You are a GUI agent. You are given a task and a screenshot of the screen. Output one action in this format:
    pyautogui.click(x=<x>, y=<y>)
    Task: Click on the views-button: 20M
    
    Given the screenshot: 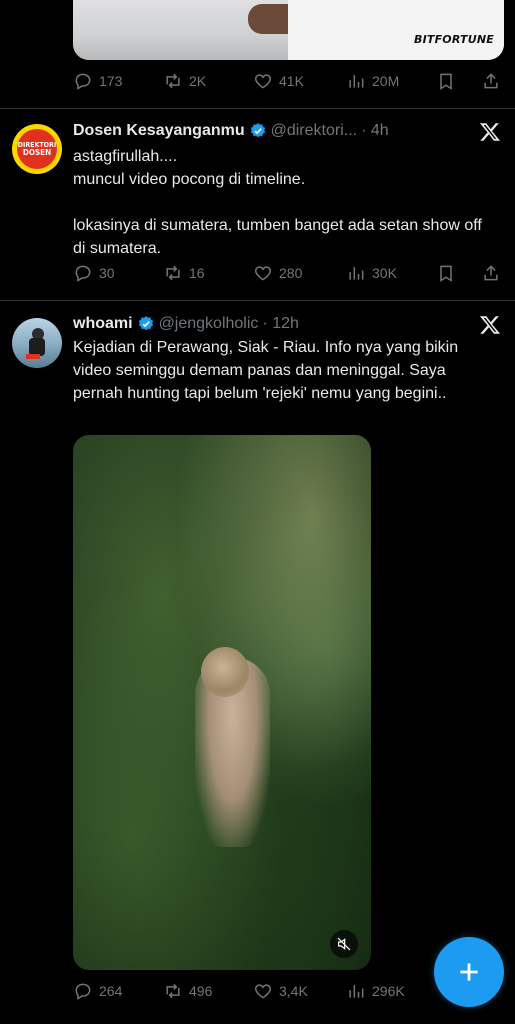 What is the action you would take?
    pyautogui.click(x=372, y=81)
    